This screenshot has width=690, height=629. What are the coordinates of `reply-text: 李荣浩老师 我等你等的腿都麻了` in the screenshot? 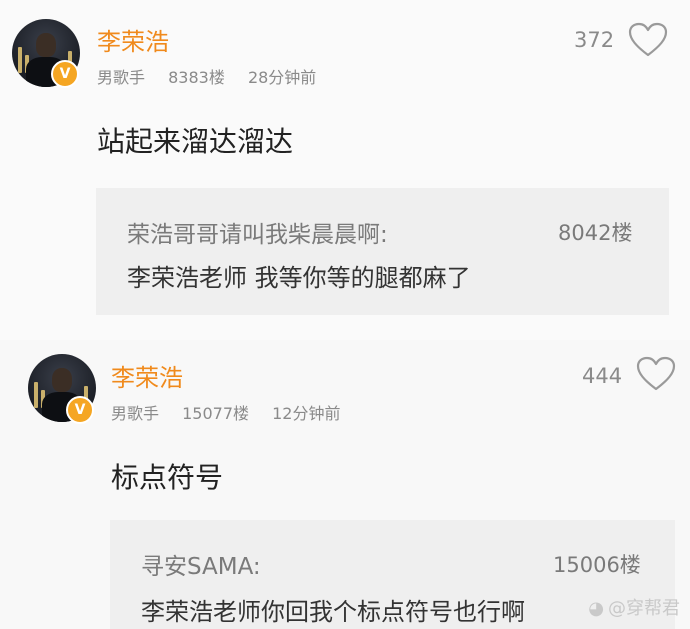 It's located at (299, 278).